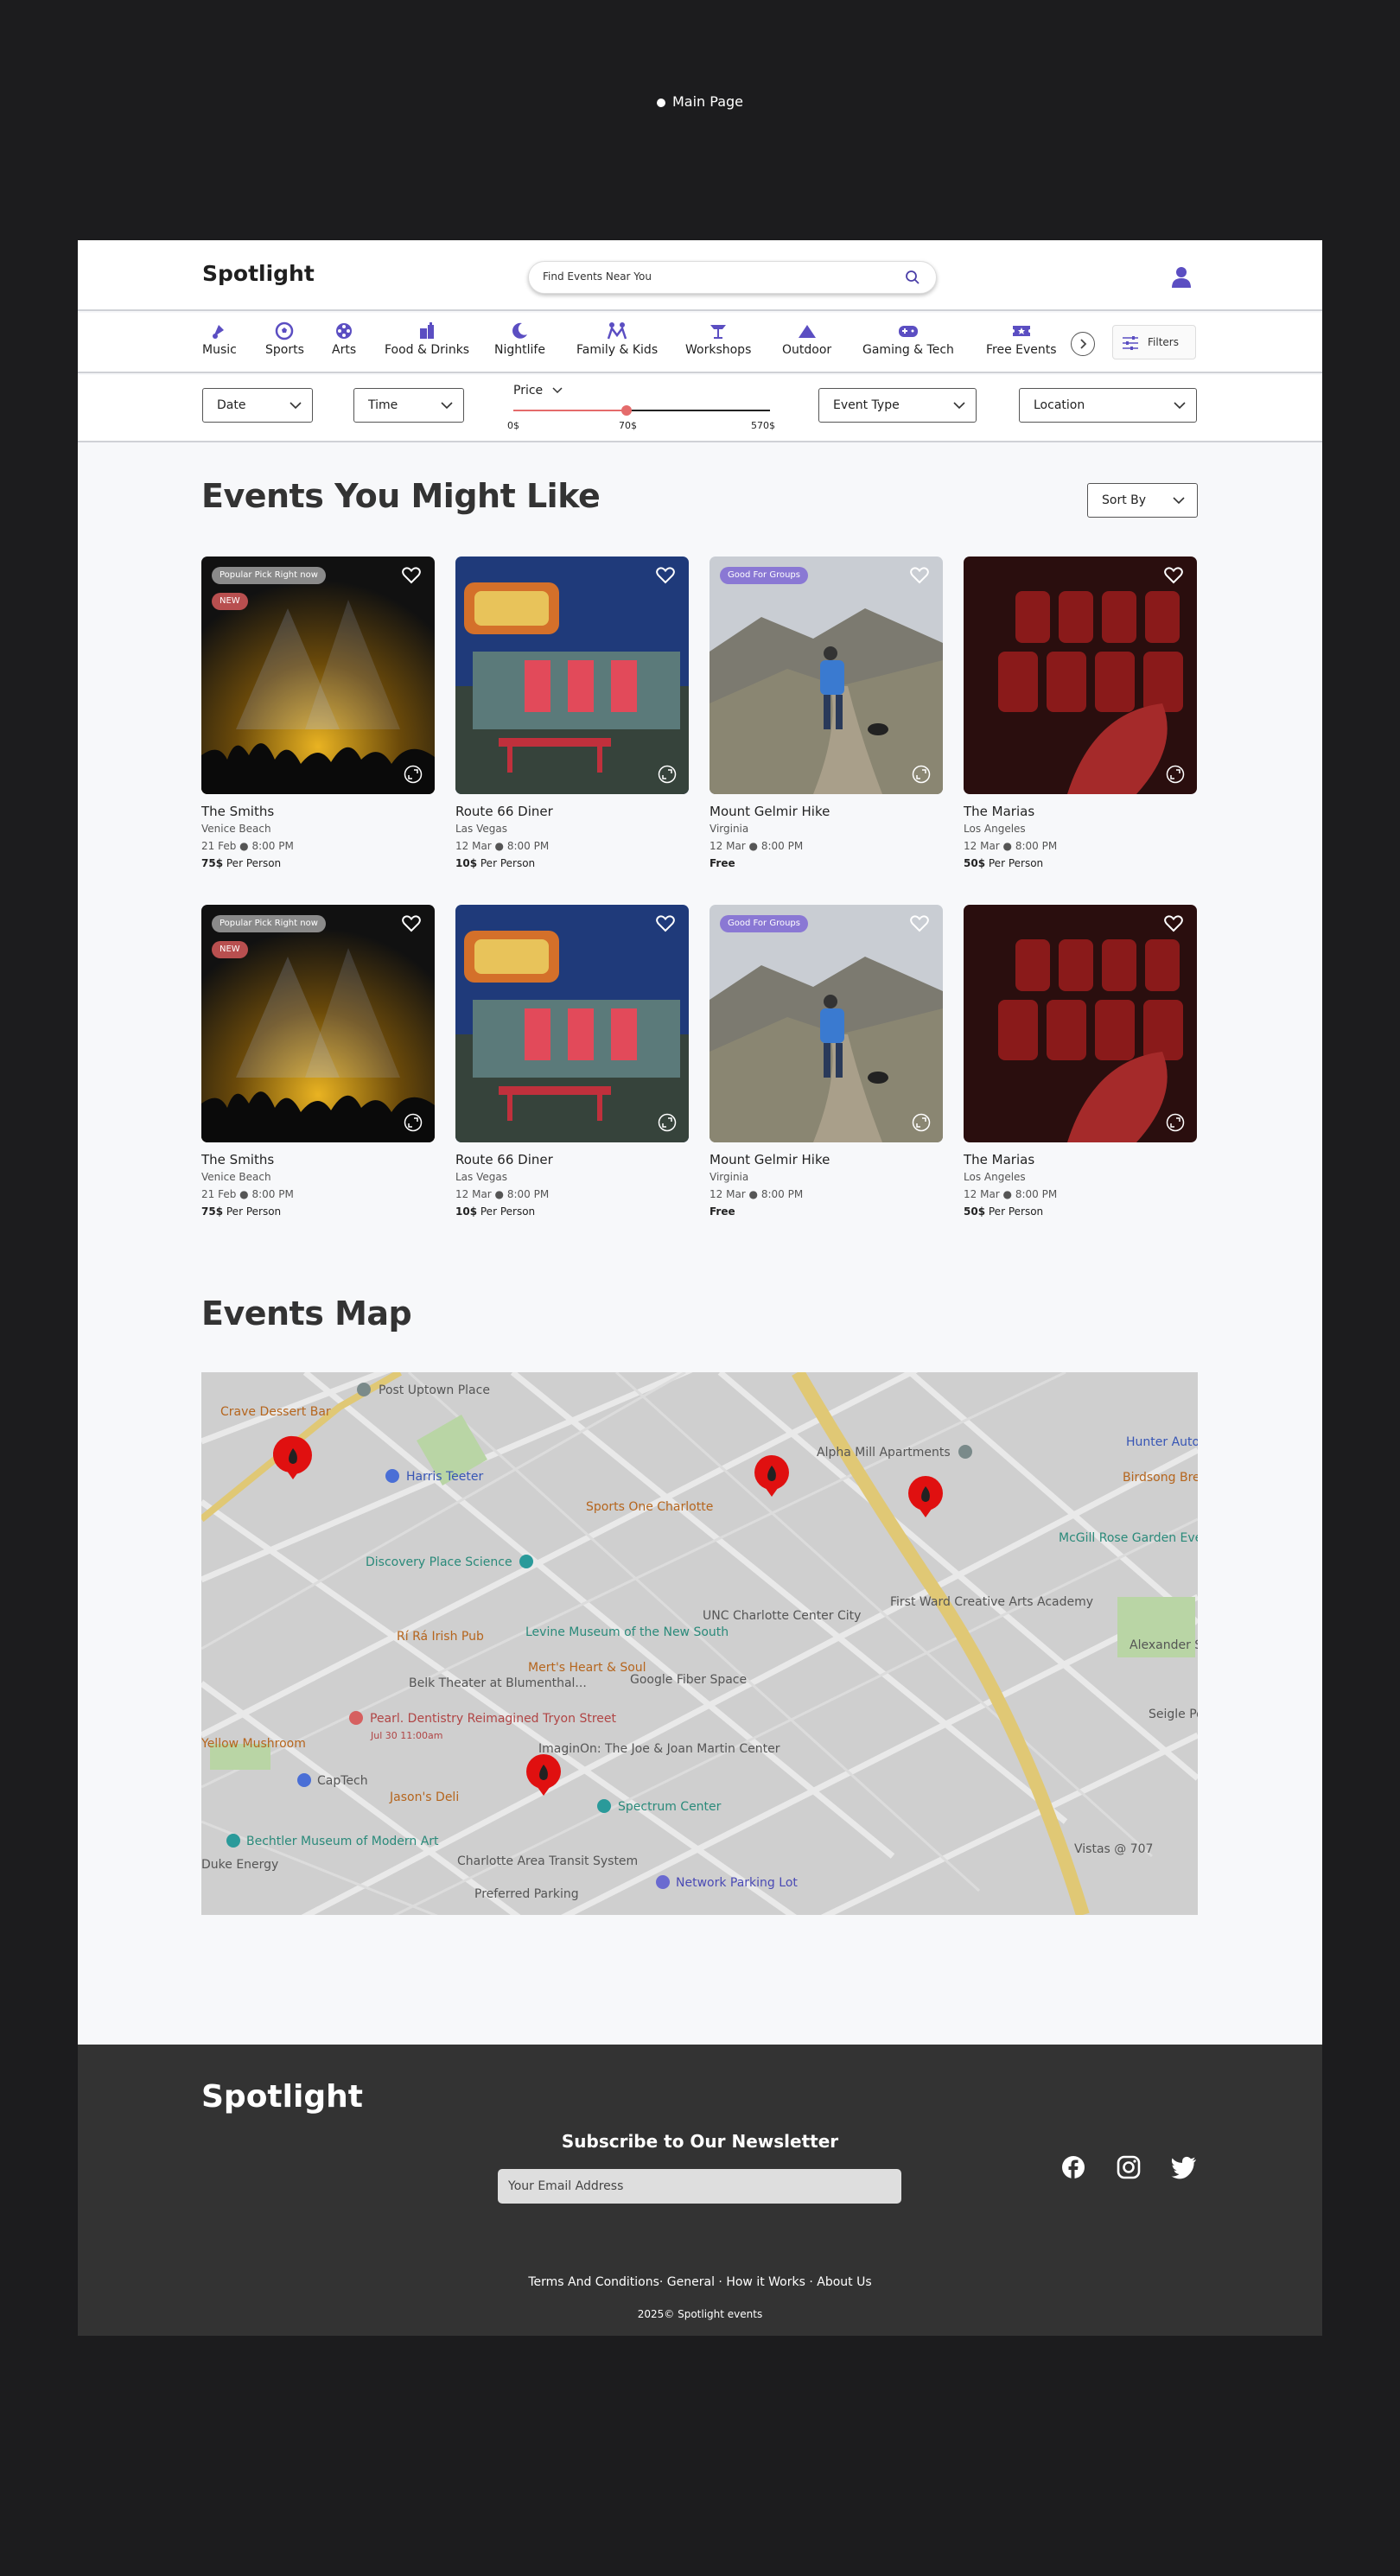  What do you see at coordinates (212, 863) in the screenshot?
I see `event-price-value: 75$` at bounding box center [212, 863].